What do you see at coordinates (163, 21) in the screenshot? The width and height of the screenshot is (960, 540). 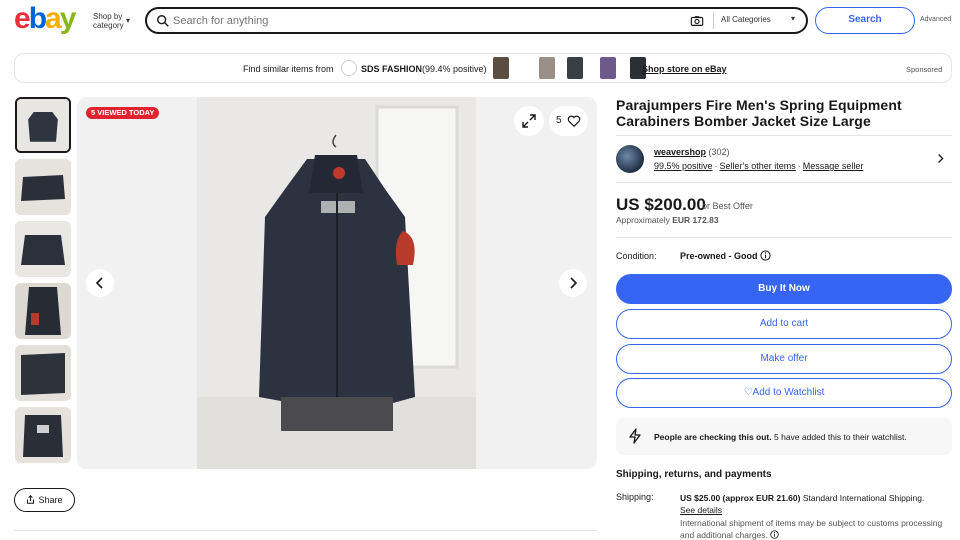 I see `search-icon` at bounding box center [163, 21].